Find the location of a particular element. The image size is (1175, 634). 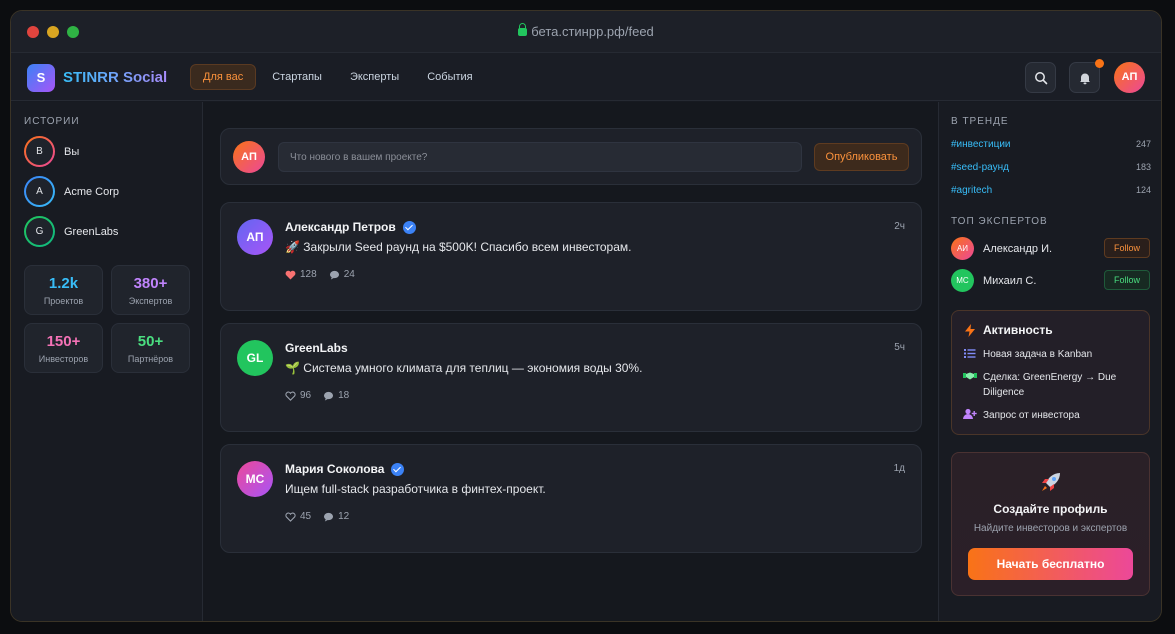

comment-count: 18 is located at coordinates (344, 395).